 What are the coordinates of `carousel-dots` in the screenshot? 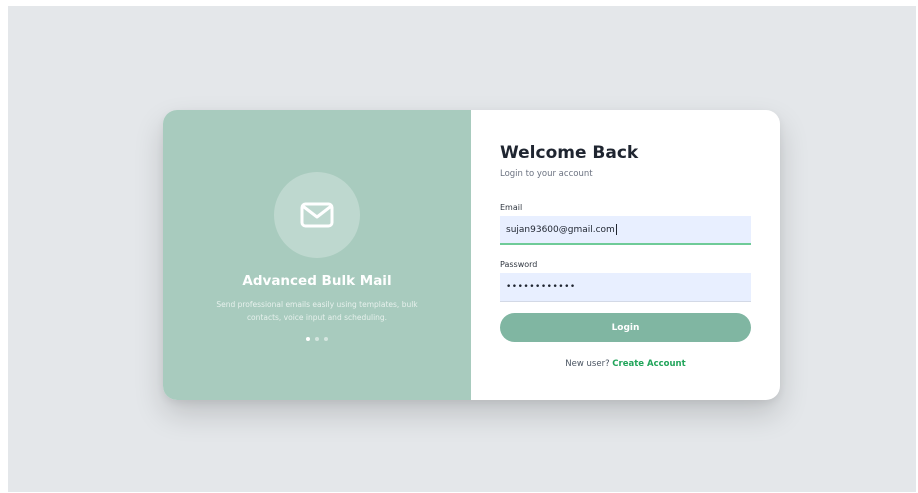 It's located at (317, 339).